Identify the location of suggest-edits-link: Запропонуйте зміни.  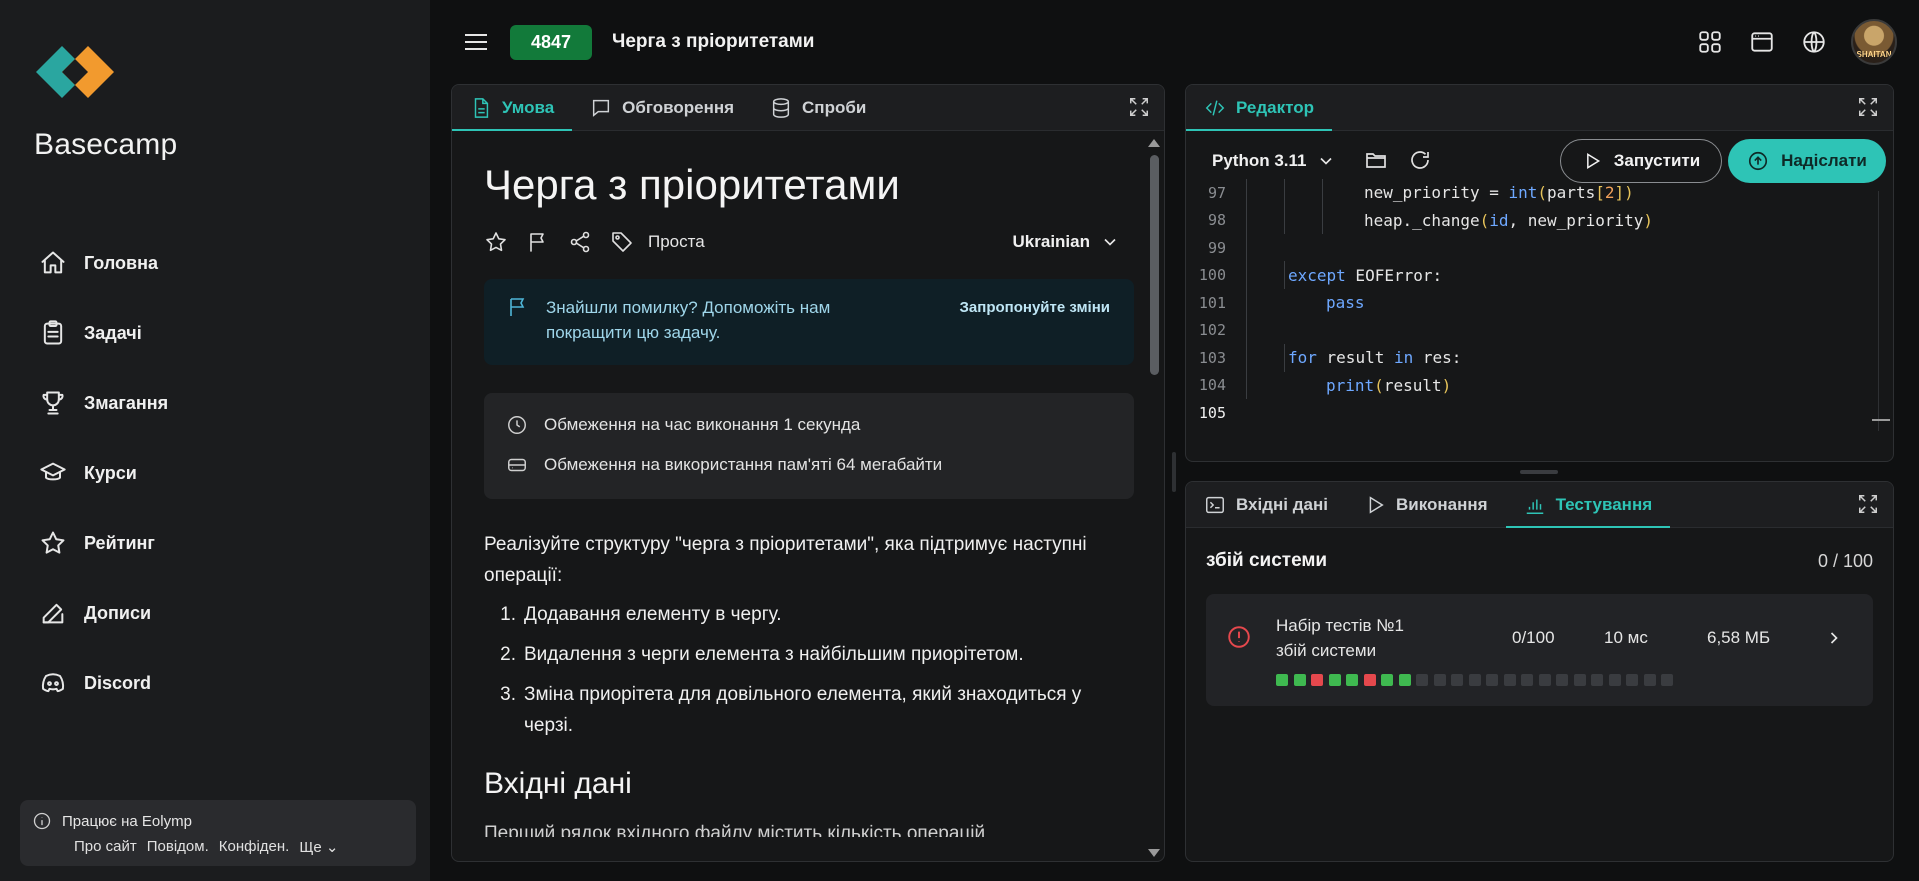
(1035, 307).